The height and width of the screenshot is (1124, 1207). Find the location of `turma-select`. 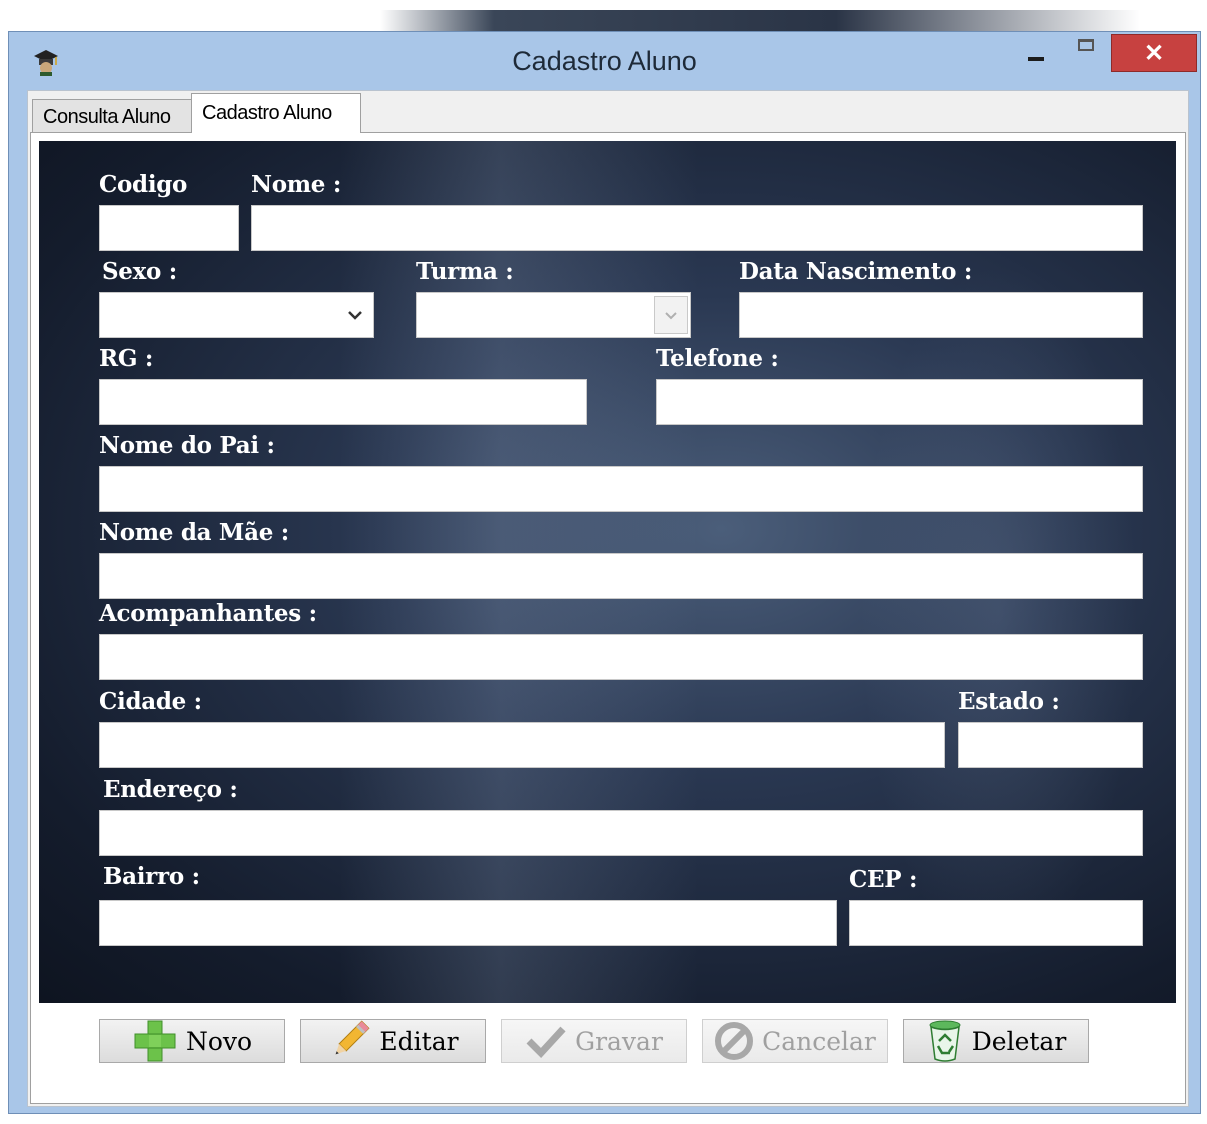

turma-select is located at coordinates (553, 315).